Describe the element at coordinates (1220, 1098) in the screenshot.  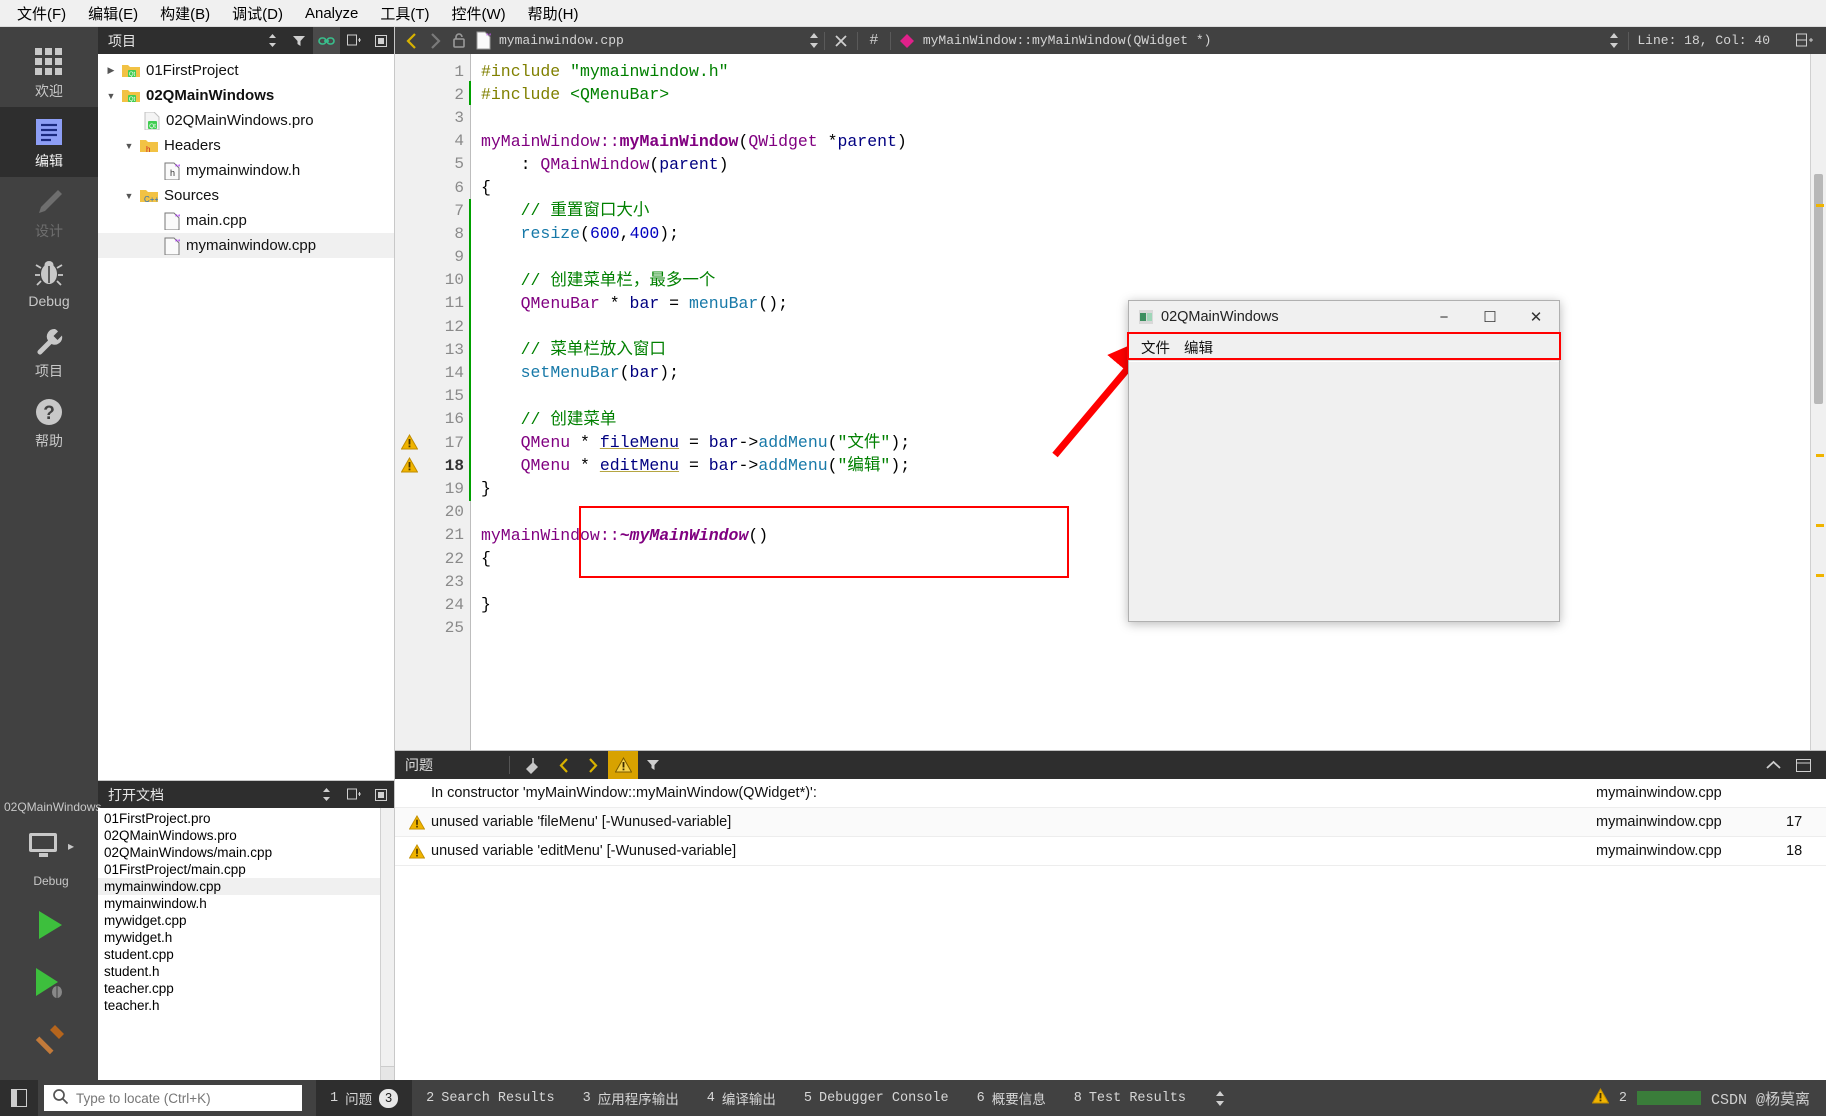
I see `output-pane-spinner` at that location.